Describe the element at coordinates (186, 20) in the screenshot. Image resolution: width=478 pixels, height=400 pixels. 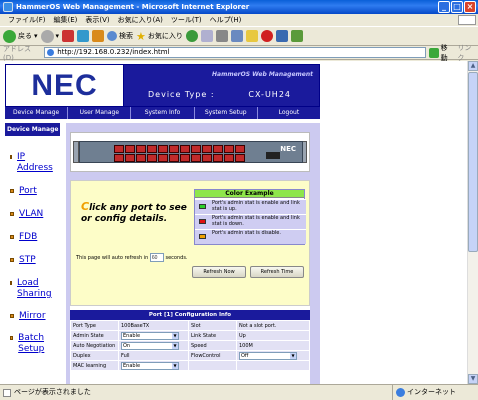
I see `menu-tools: ツール(T)` at that location.